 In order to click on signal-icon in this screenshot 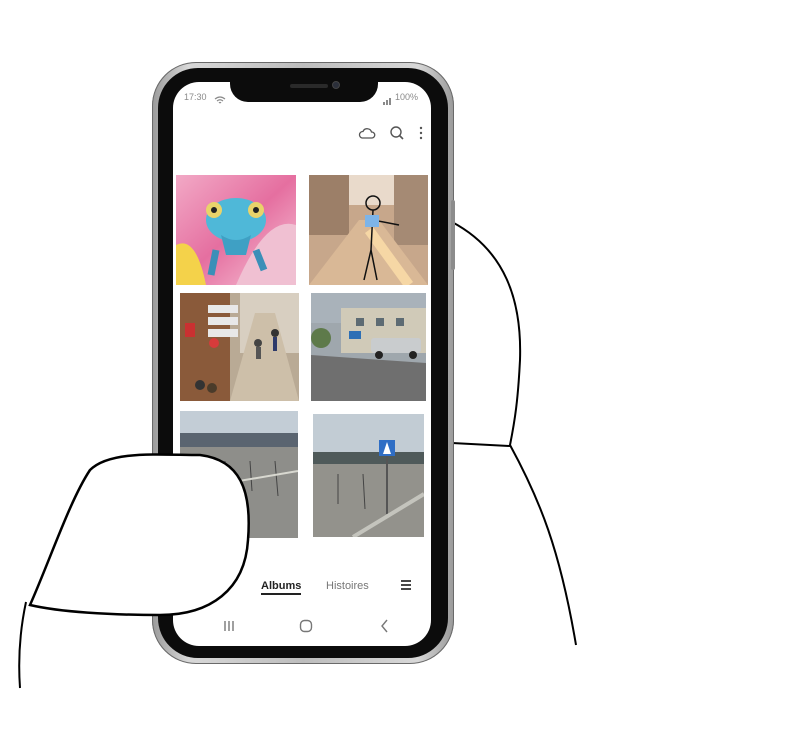, I will do `click(388, 98)`.